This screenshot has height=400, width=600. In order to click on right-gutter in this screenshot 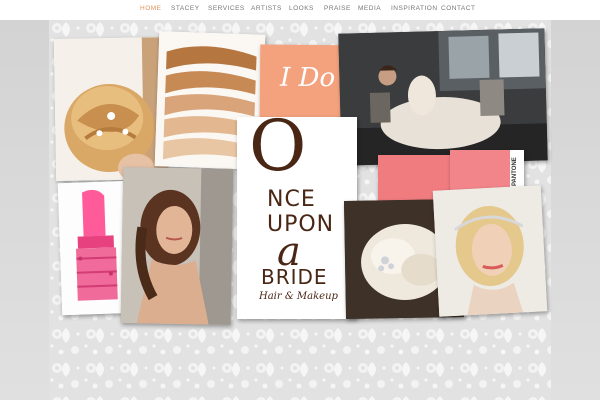, I will do `click(575, 210)`.